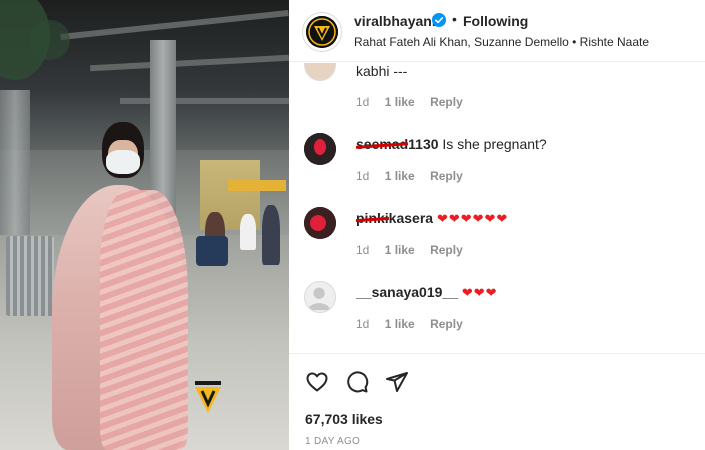 This screenshot has width=705, height=450. I want to click on heart-emojis: ❤❤❤, so click(479, 292).